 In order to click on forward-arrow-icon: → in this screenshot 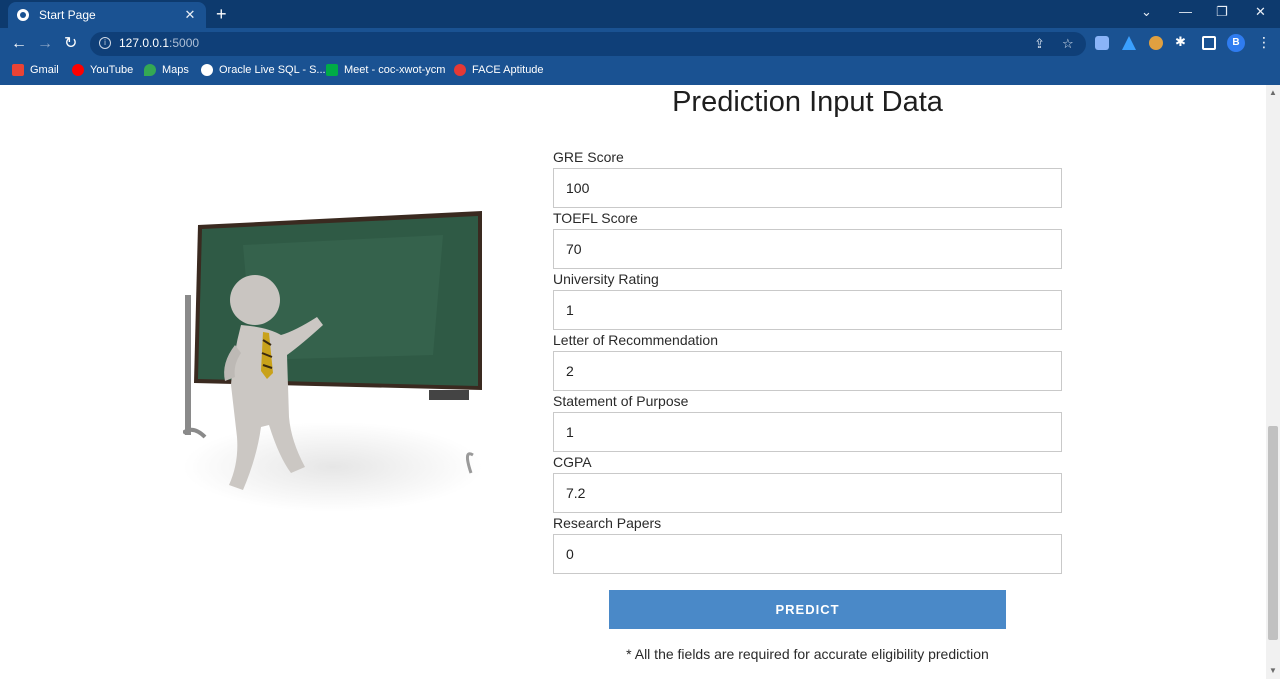, I will do `click(45, 44)`.